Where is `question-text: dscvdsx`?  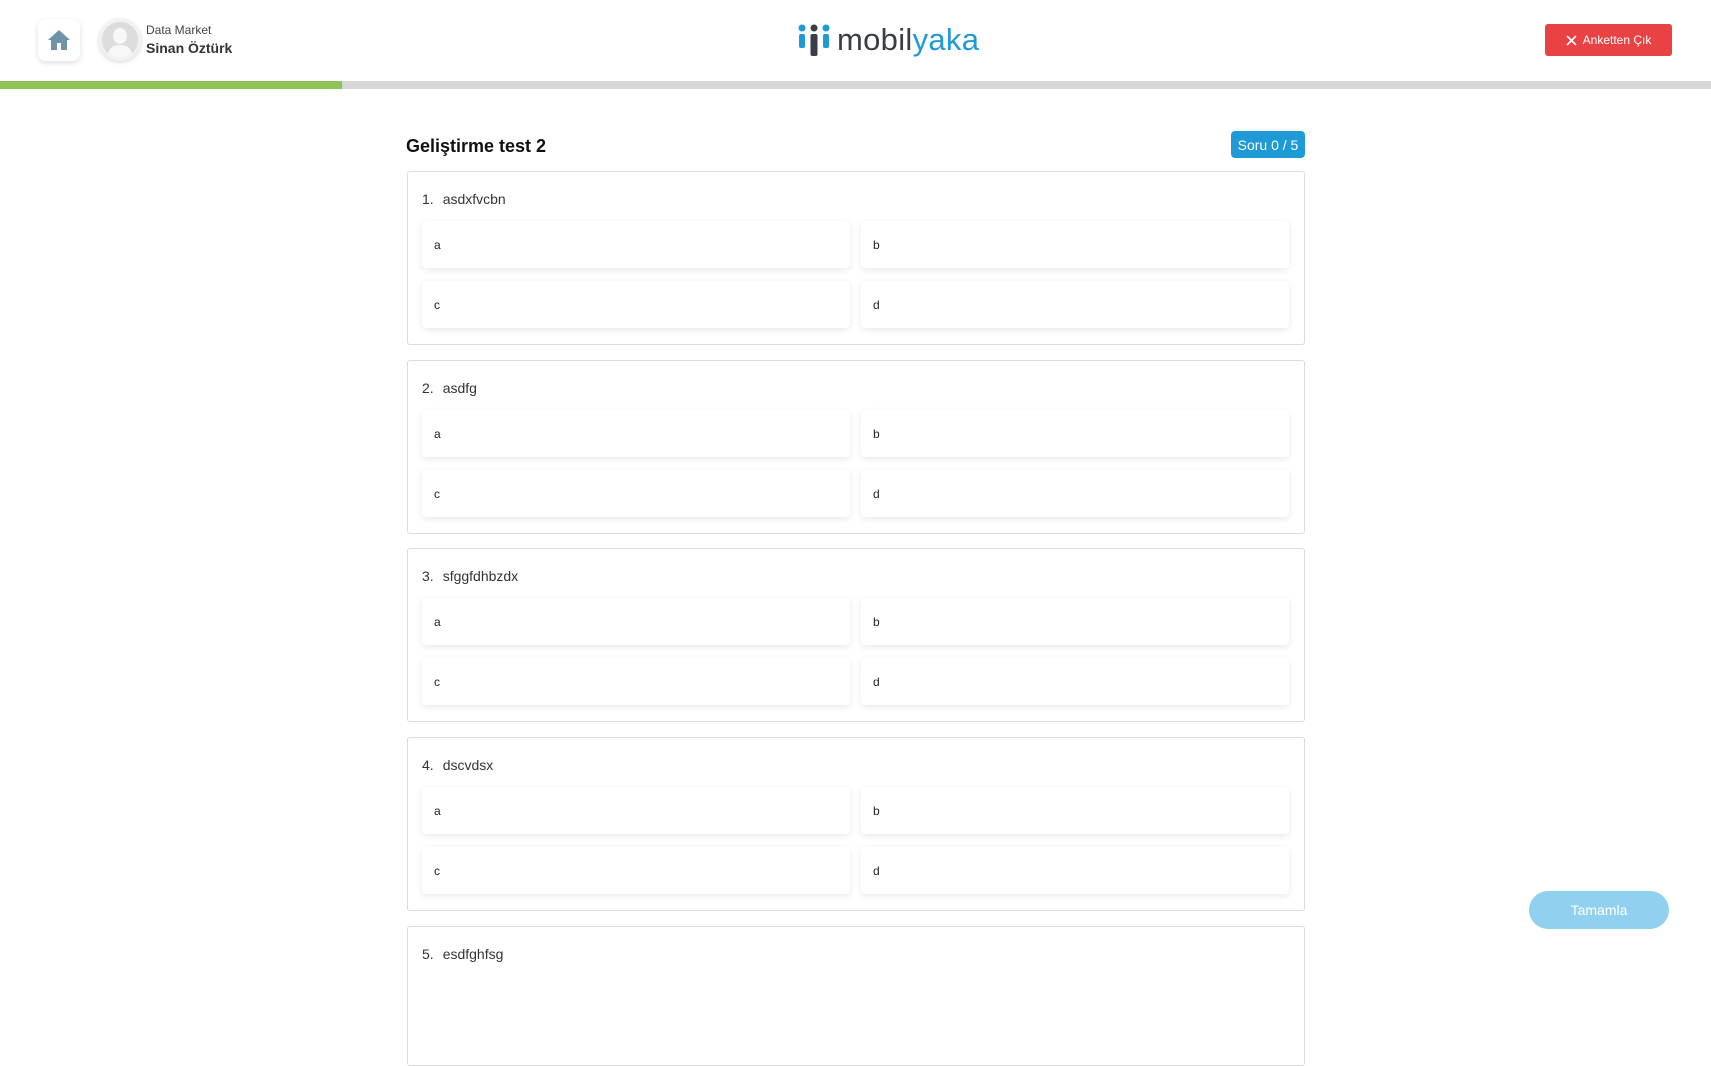 question-text: dscvdsx is located at coordinates (468, 765).